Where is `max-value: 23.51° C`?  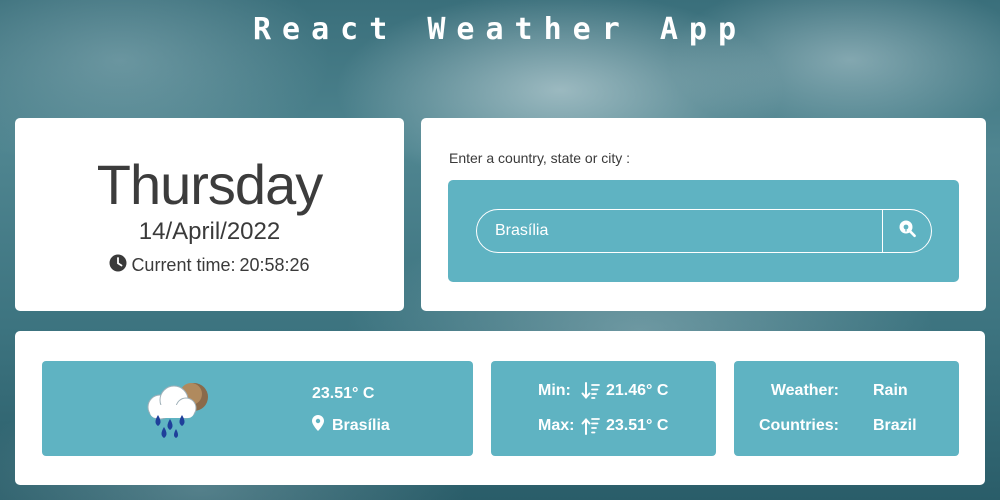
max-value: 23.51° C is located at coordinates (637, 425).